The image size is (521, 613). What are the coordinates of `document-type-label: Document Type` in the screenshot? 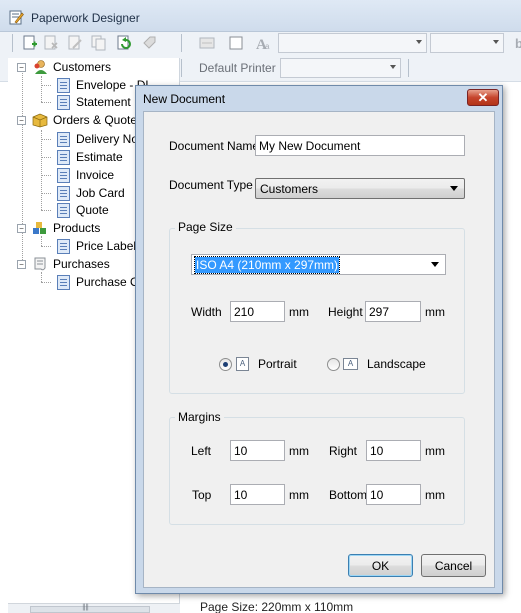 It's located at (211, 185).